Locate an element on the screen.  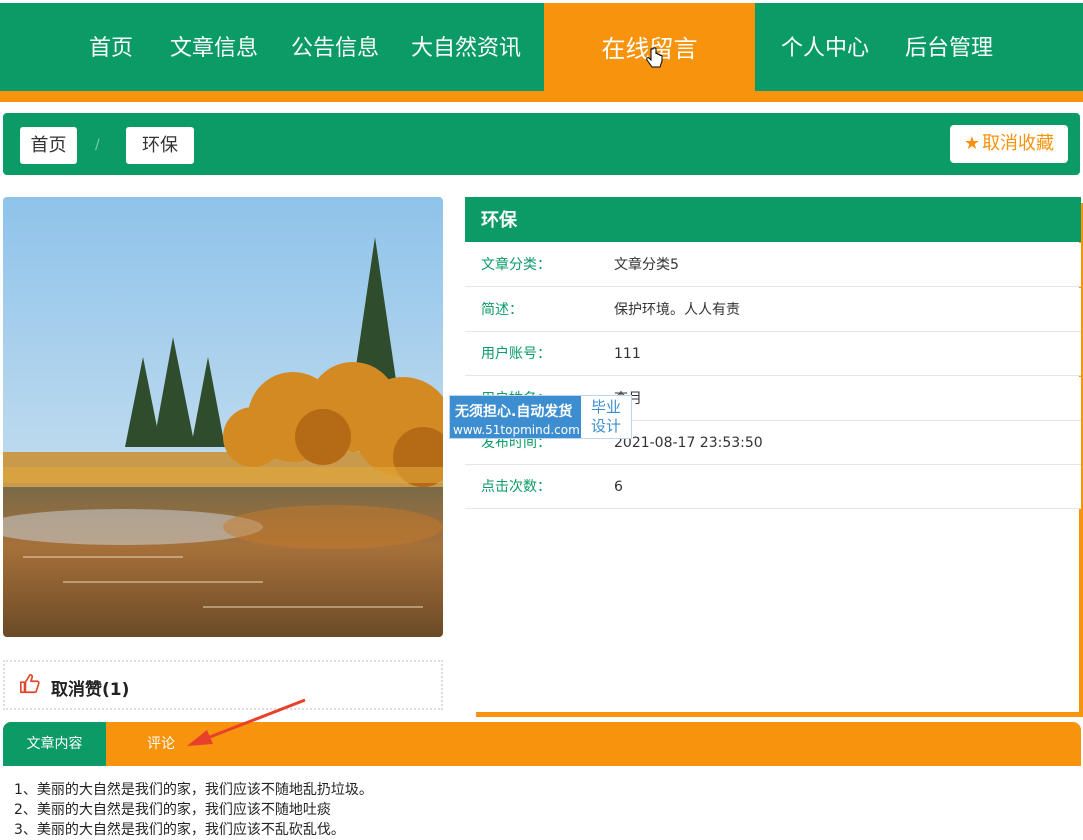
info-key: 点击次数： is located at coordinates (516, 487).